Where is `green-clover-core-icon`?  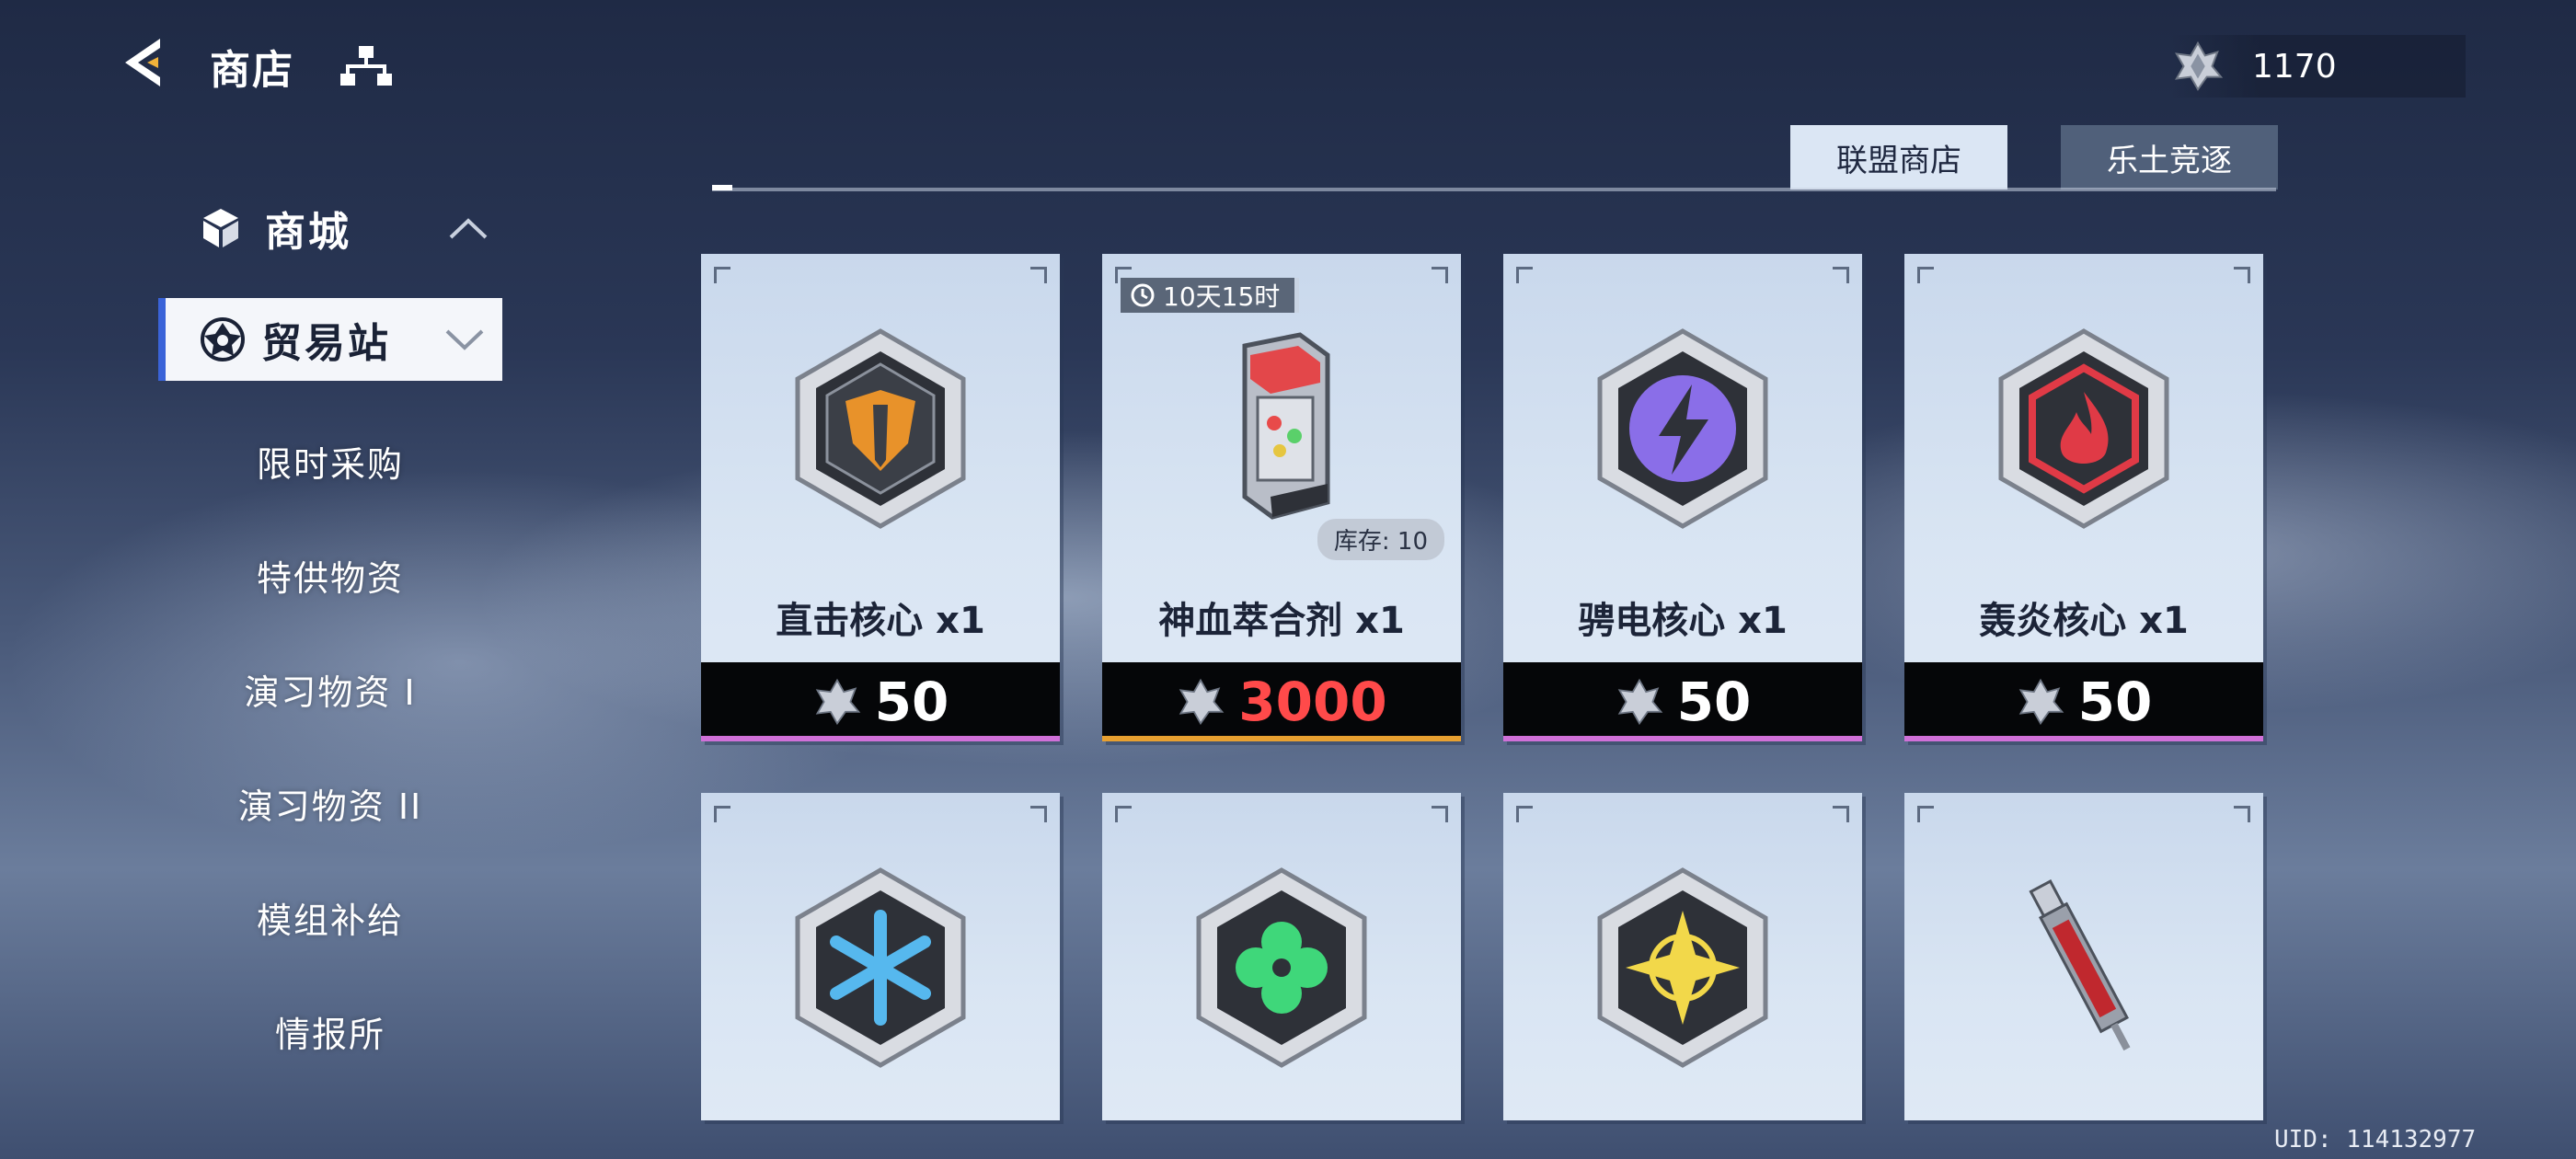
green-clover-core-icon is located at coordinates (1281, 967).